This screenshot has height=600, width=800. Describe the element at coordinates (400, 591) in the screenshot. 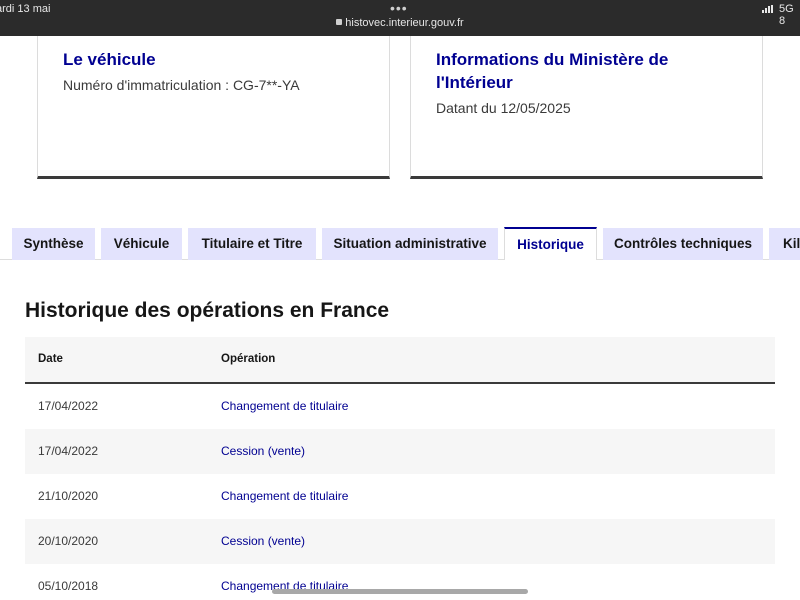

I see `home-indicator` at that location.